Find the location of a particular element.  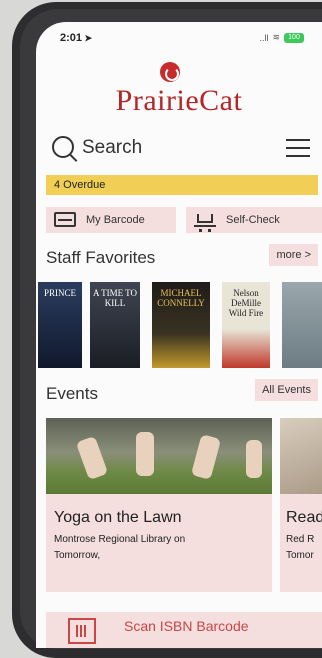

book-cover-text: Nelson DeMille Wild Fire is located at coordinates (246, 303).